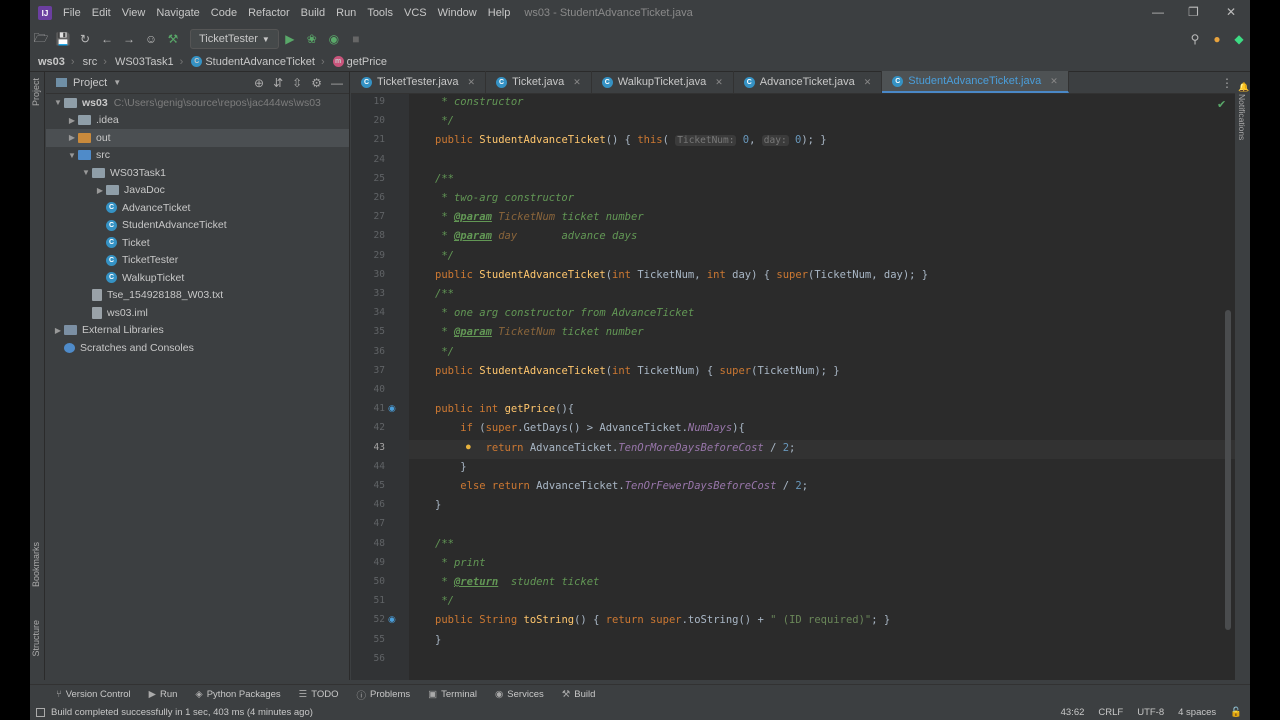 The image size is (1280, 720). What do you see at coordinates (368, 658) in the screenshot?
I see `line-number: 56` at bounding box center [368, 658].